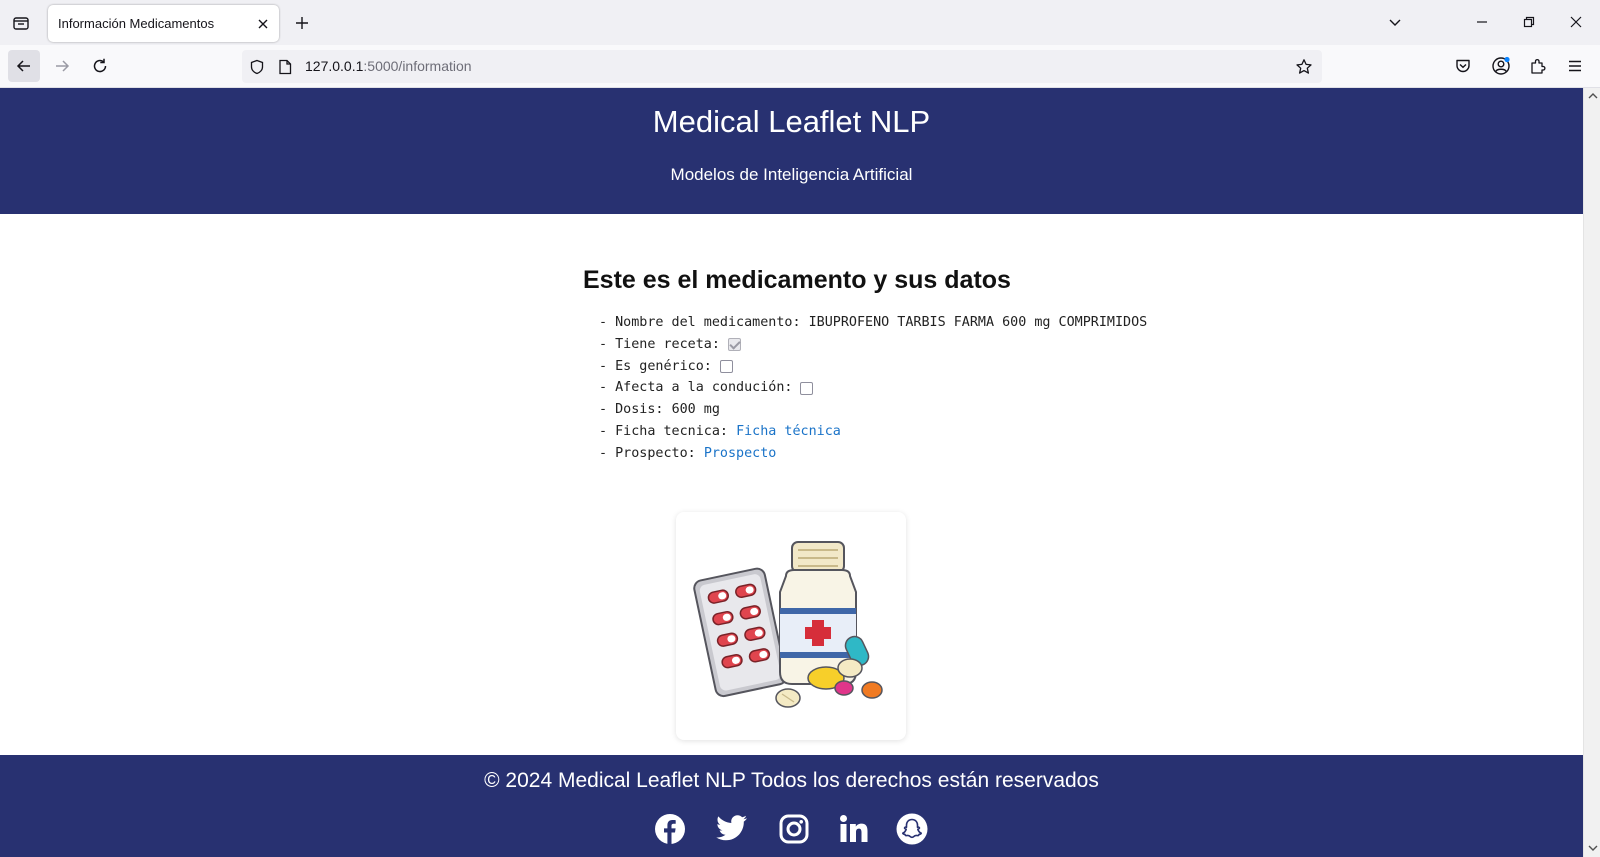 This screenshot has width=1600, height=857. I want to click on detail-leaflet-label: - Prospecto:, so click(651, 453).